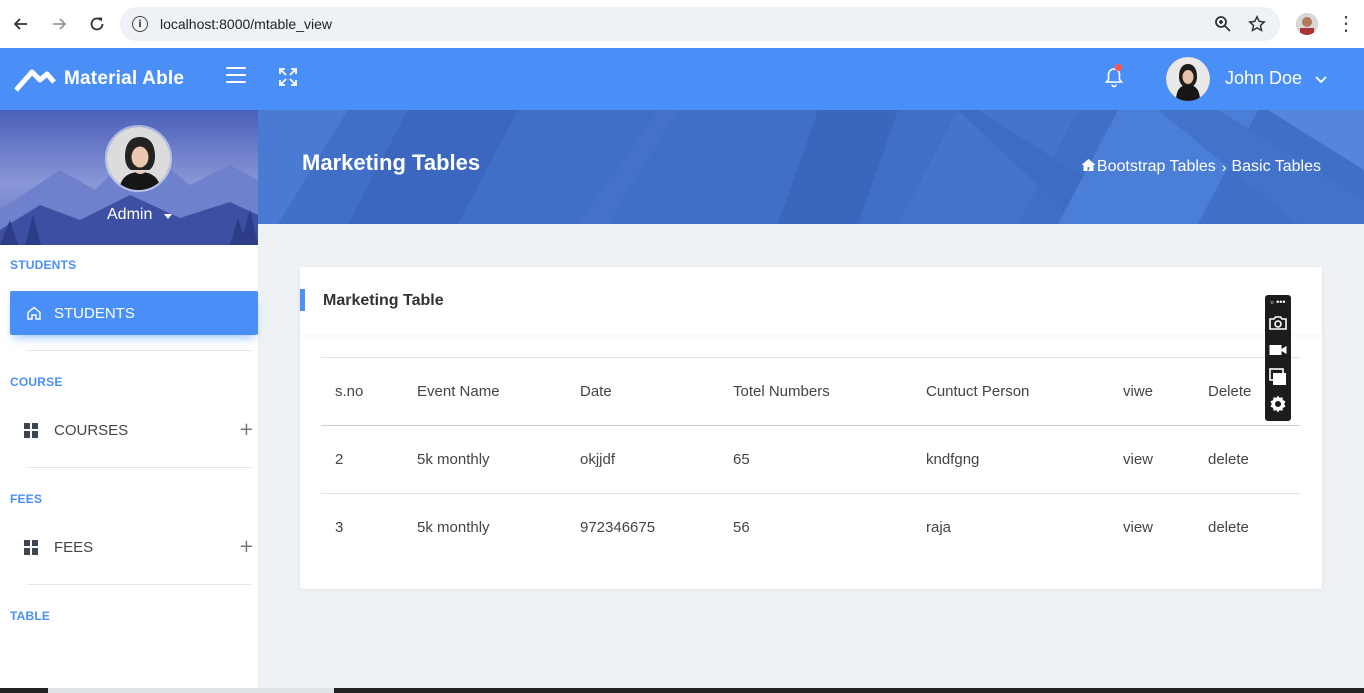 This screenshot has height=693, width=1364. What do you see at coordinates (1278, 323) in the screenshot?
I see `camera-icon` at bounding box center [1278, 323].